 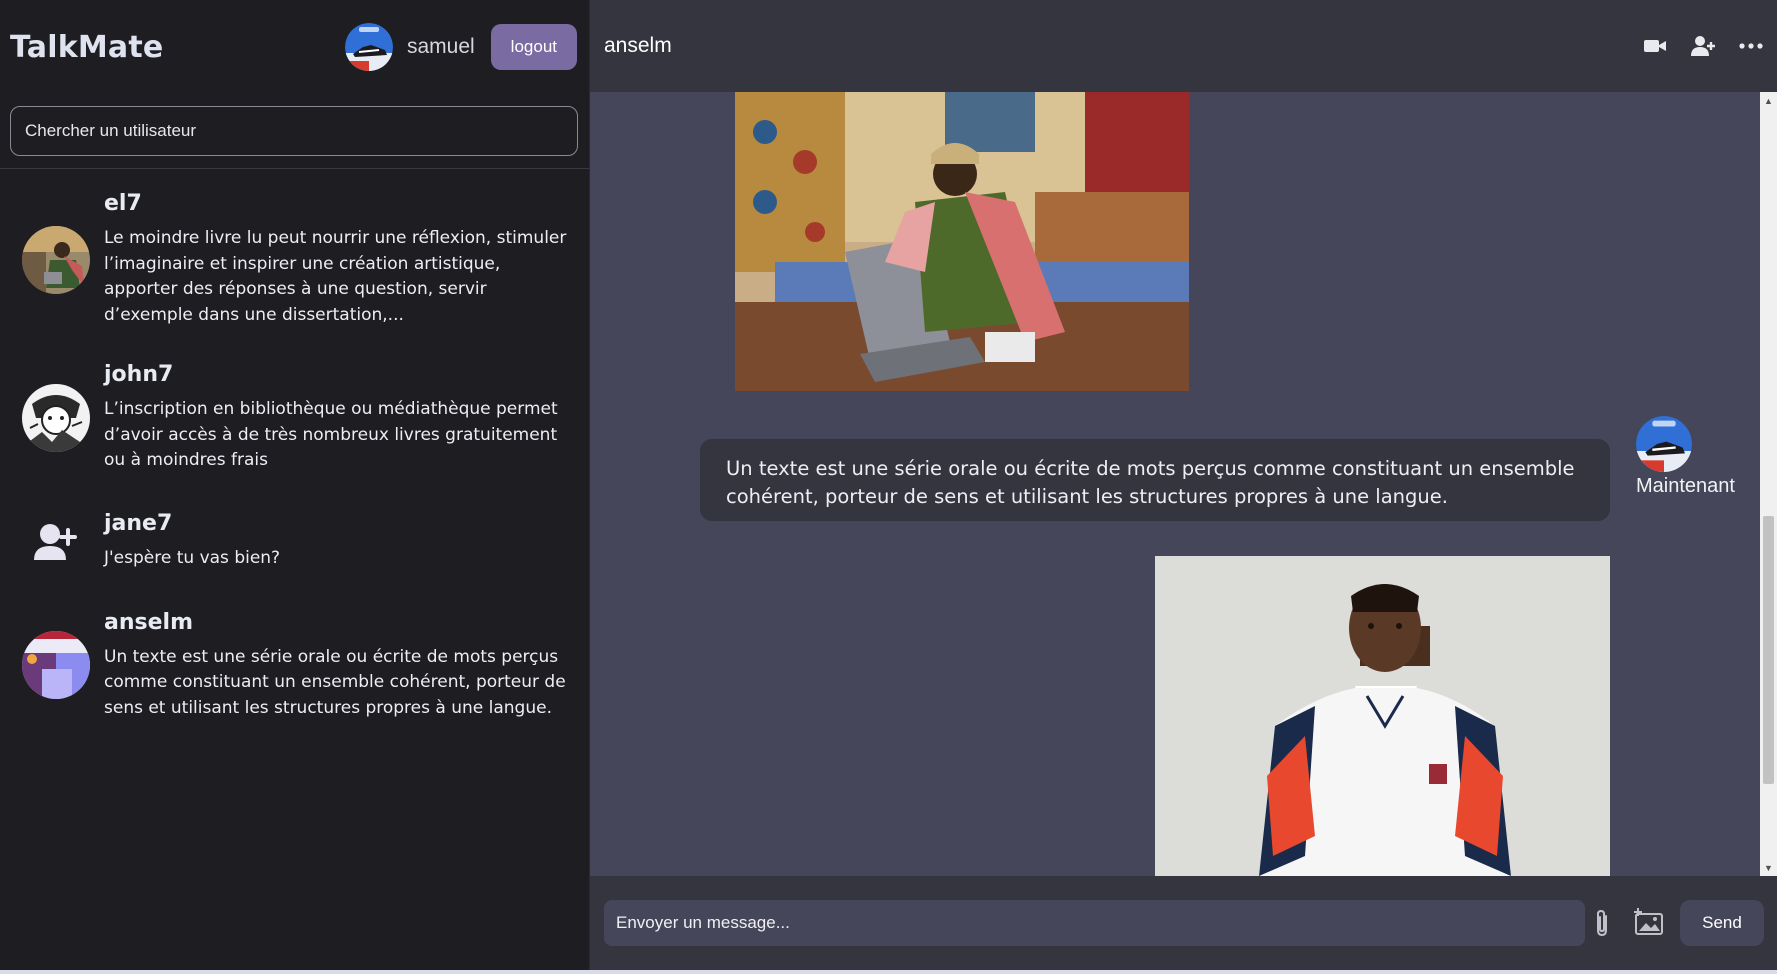 I want to click on chat-header: anselm, so click(x=1183, y=46).